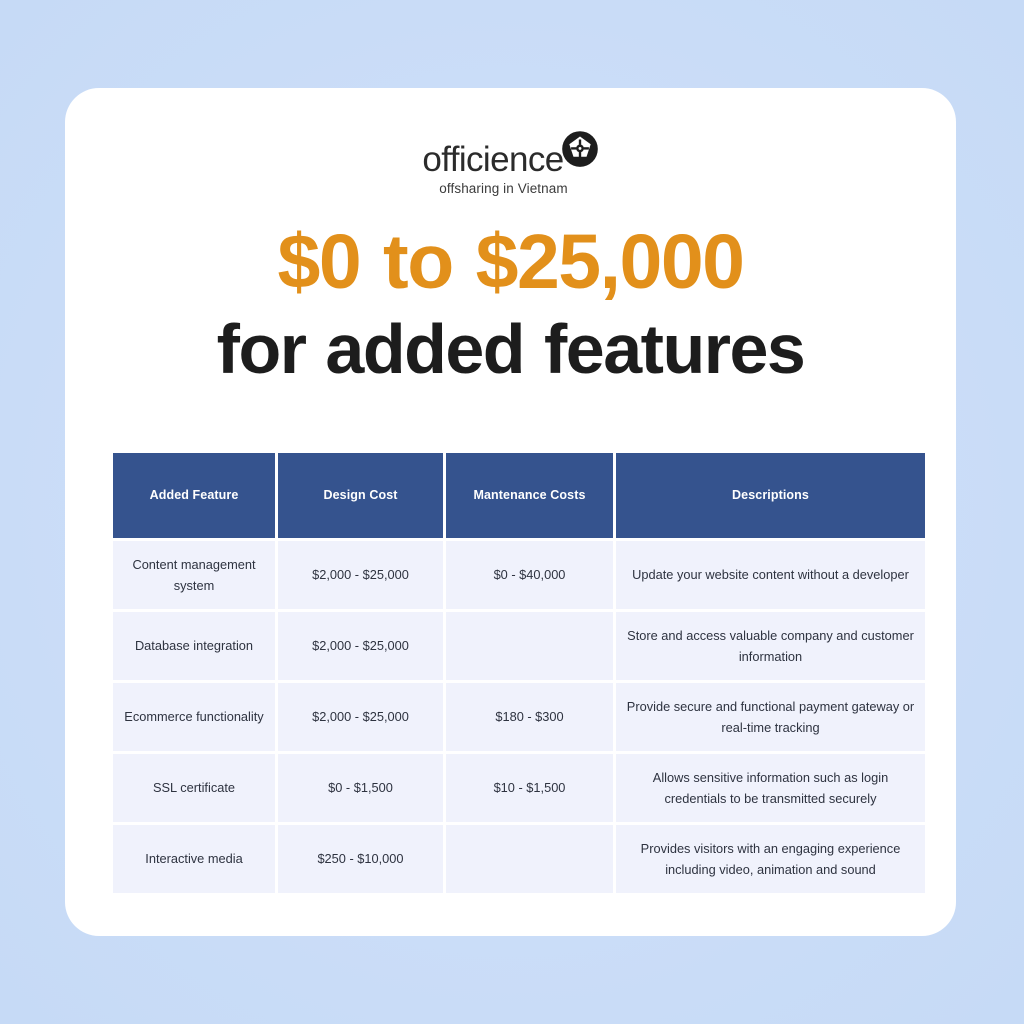 Image resolution: width=1024 pixels, height=1024 pixels. Describe the element at coordinates (194, 646) in the screenshot. I see `cell-added-feature: Database integration` at that location.